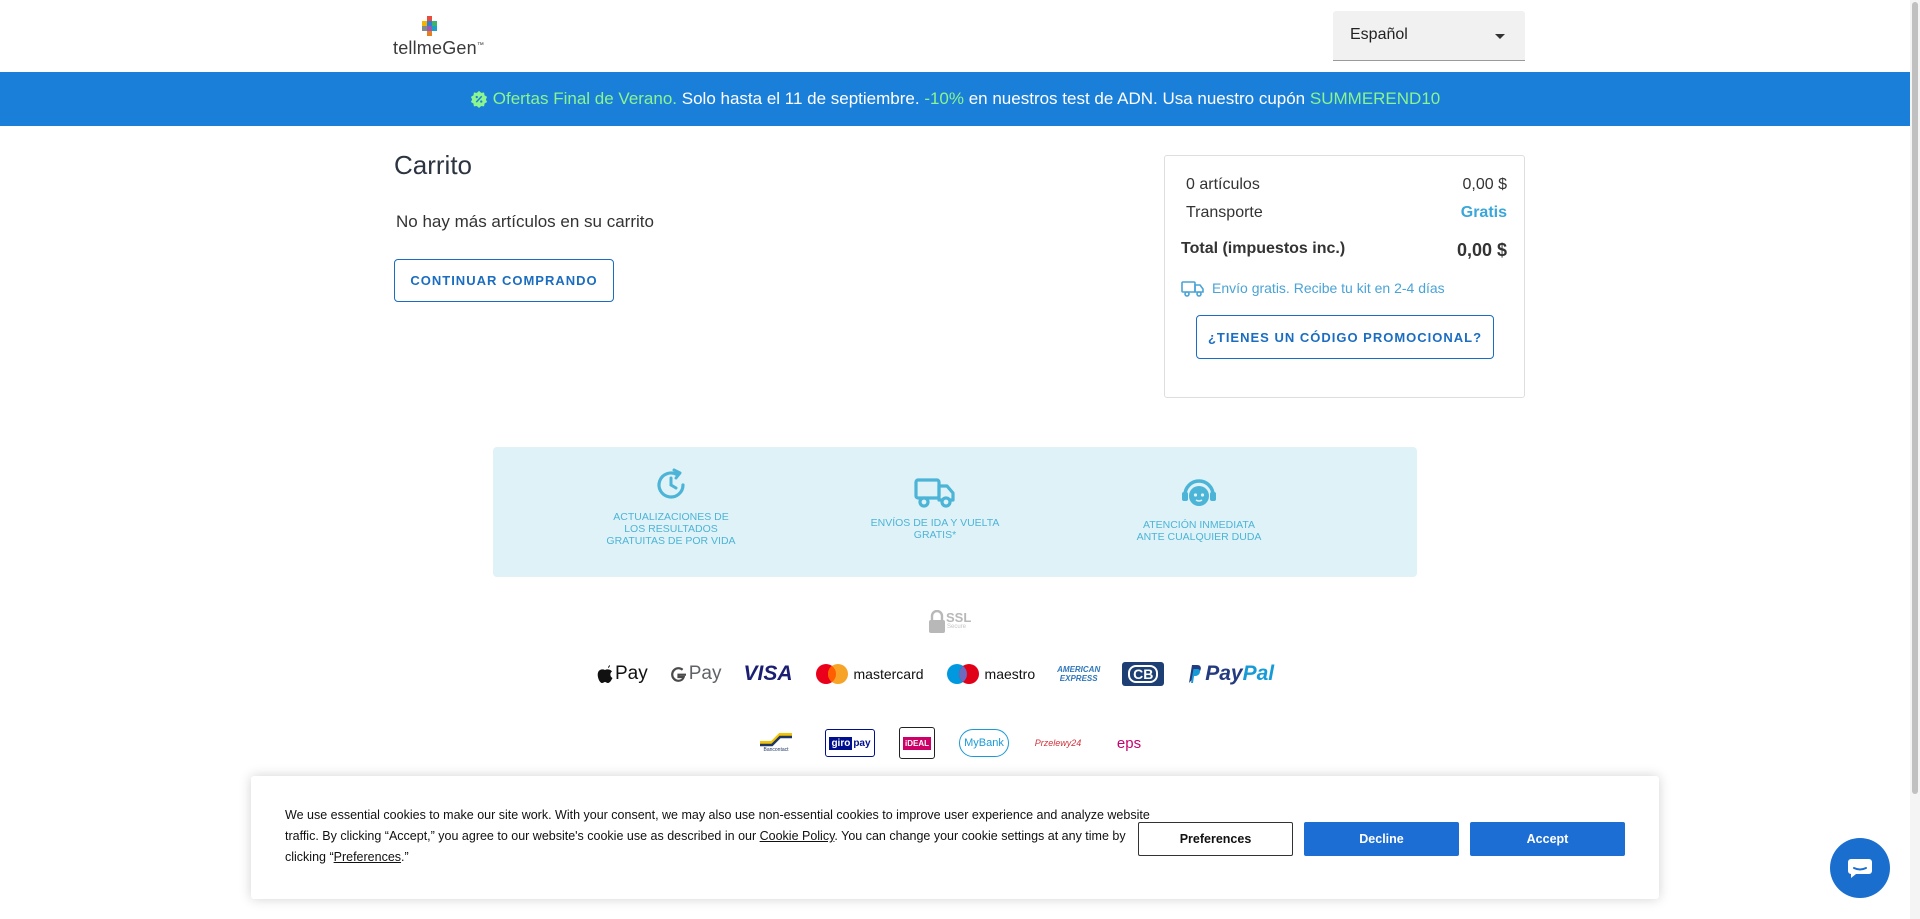  Describe the element at coordinates (1379, 34) in the screenshot. I see `language-selected: Español` at that location.